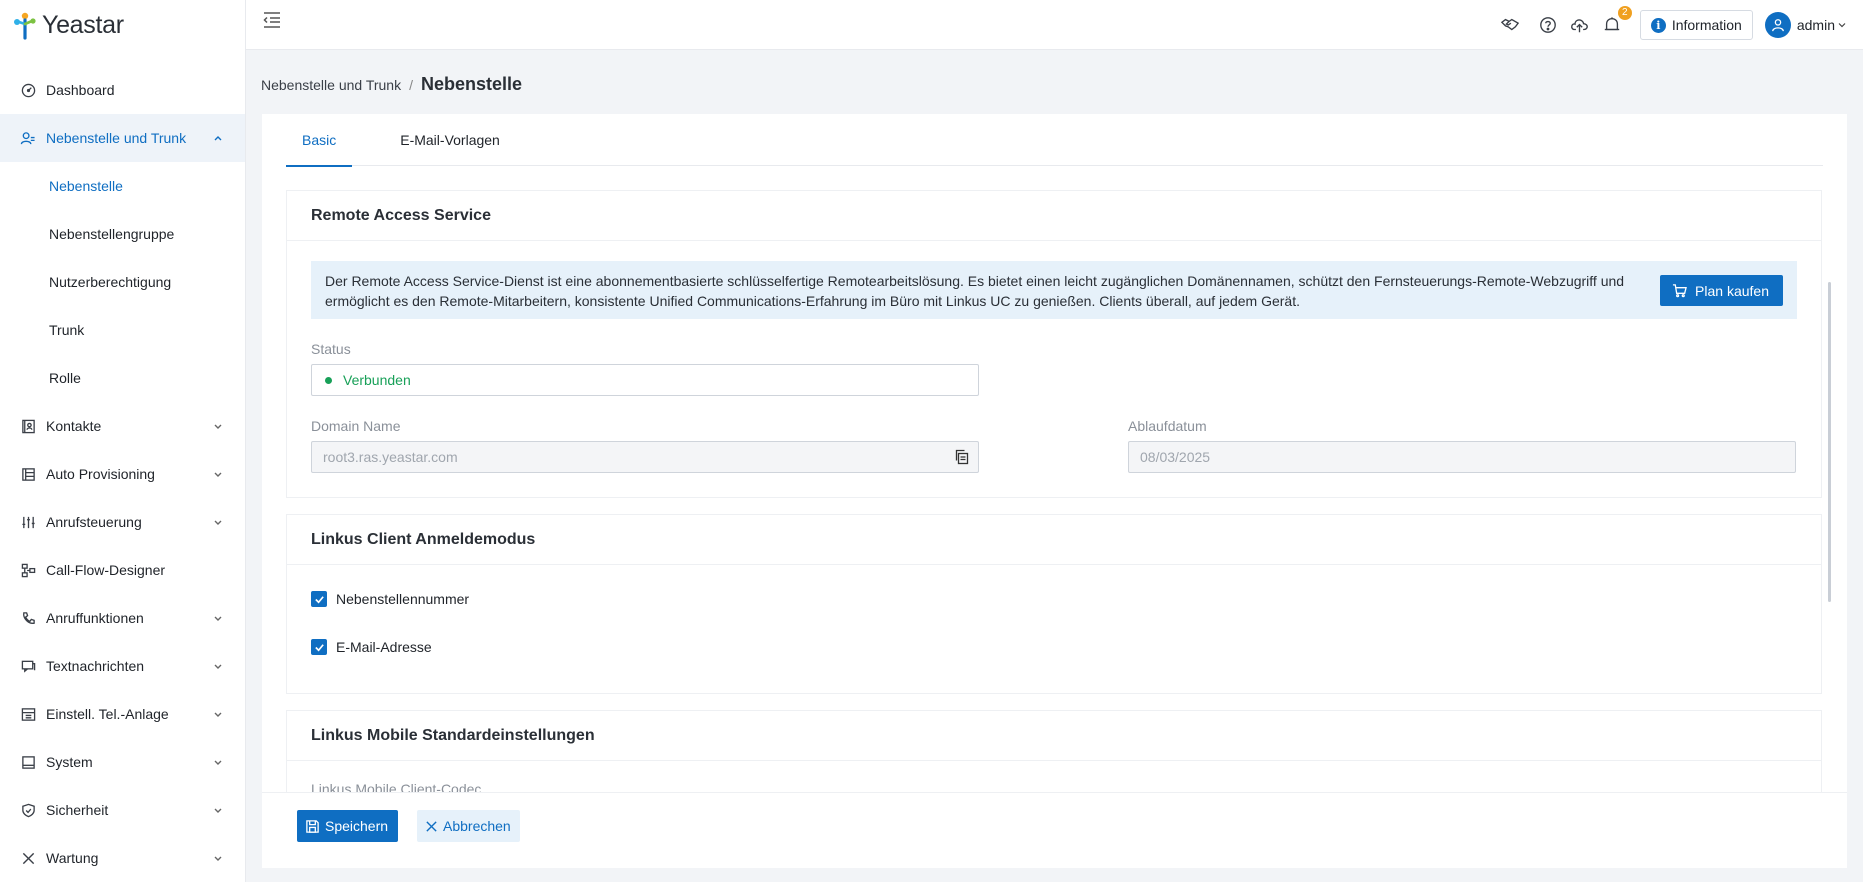 The width and height of the screenshot is (1863, 882). What do you see at coordinates (74, 426) in the screenshot?
I see `sidebar-item-label: Kontakte` at bounding box center [74, 426].